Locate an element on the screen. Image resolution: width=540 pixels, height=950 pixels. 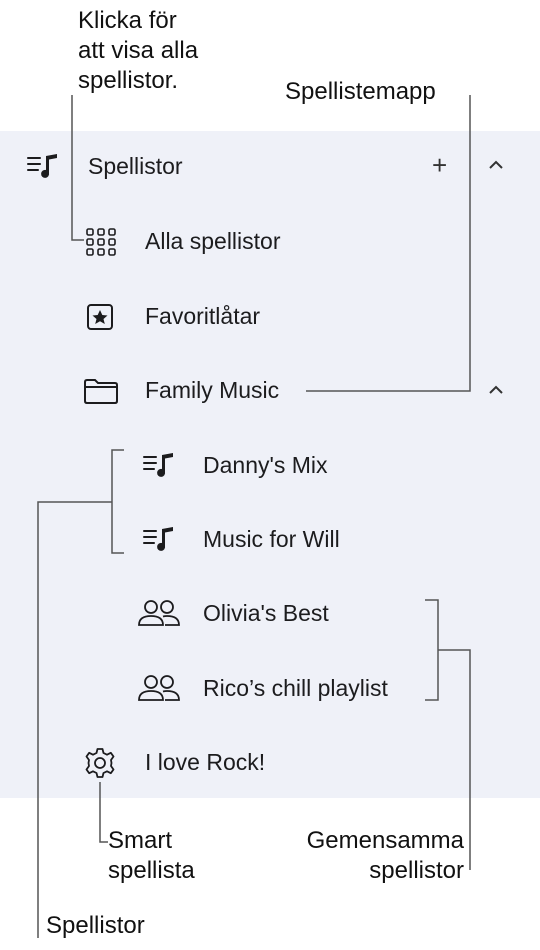
sidebar-item-ricos-chill-playlist: Rico’s chill playlist is located at coordinates (295, 688).